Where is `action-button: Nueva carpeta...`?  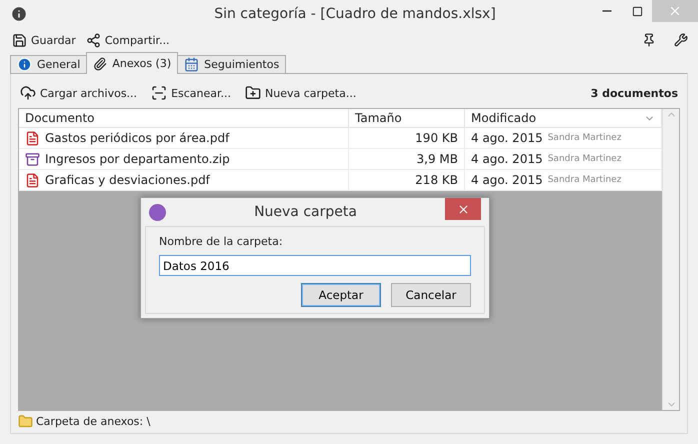
action-button: Nueva carpeta... is located at coordinates (300, 93).